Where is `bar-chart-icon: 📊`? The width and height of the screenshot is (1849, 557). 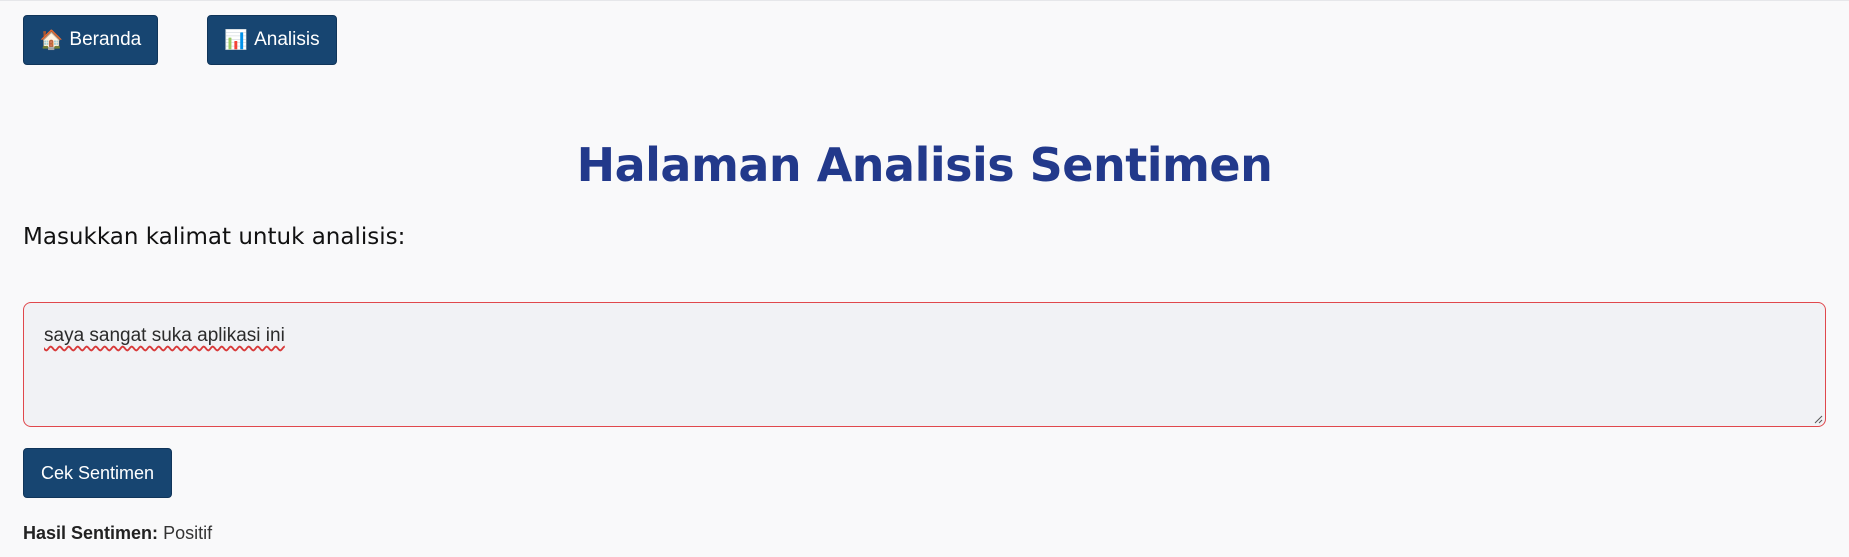
bar-chart-icon: 📊 is located at coordinates (236, 40).